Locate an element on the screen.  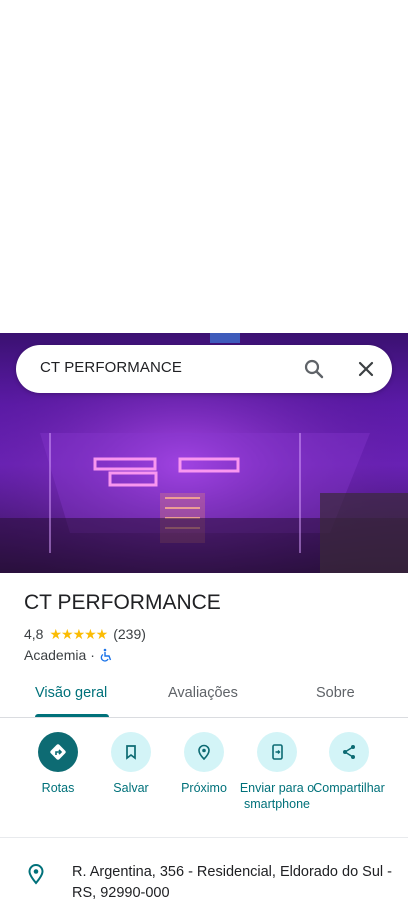
share-button: Compartilhar is located at coordinates (349, 764).